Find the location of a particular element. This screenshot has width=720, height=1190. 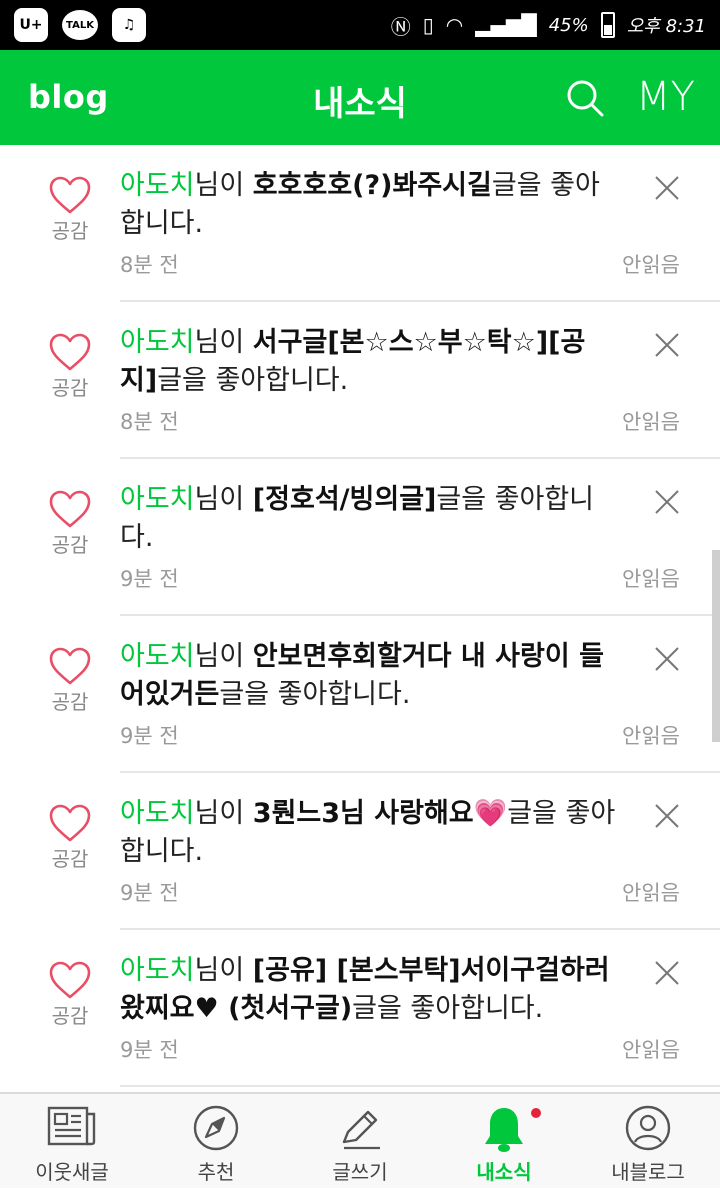

tab-write: 글쓰기 is located at coordinates (360, 1142).